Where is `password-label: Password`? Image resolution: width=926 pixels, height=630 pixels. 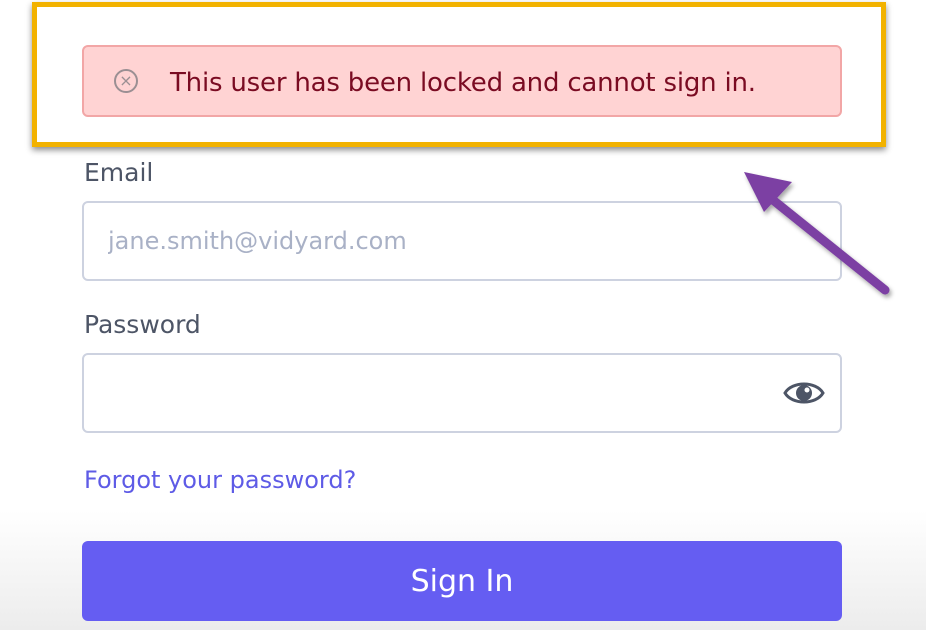 password-label: Password is located at coordinates (142, 324).